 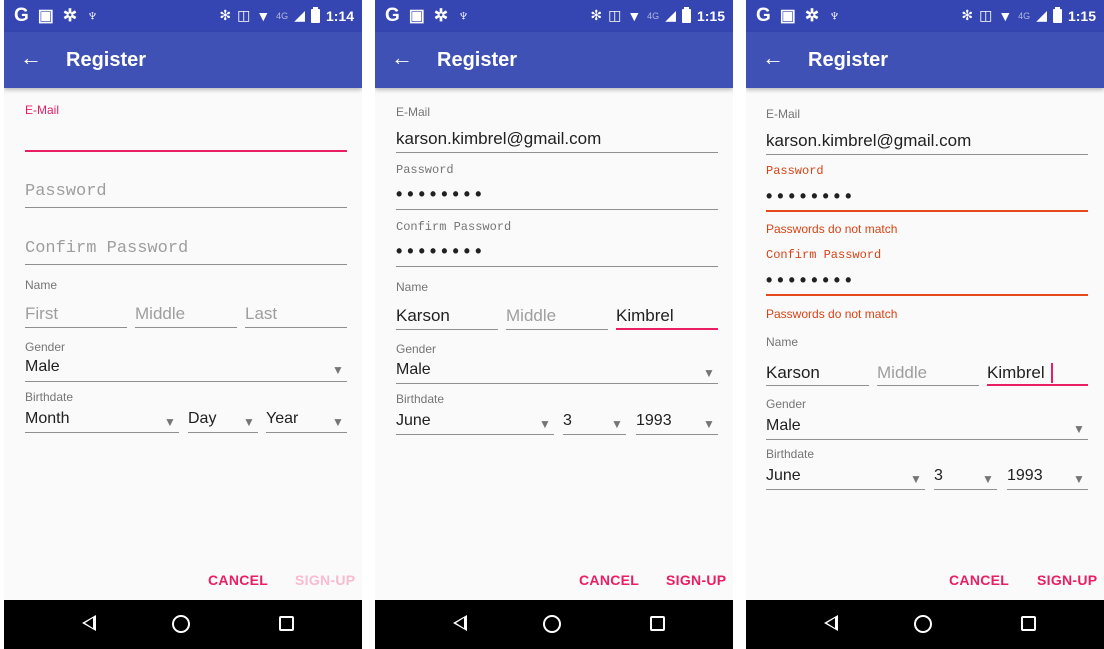 I want to click on birth-year-underline, so click(x=1047, y=489).